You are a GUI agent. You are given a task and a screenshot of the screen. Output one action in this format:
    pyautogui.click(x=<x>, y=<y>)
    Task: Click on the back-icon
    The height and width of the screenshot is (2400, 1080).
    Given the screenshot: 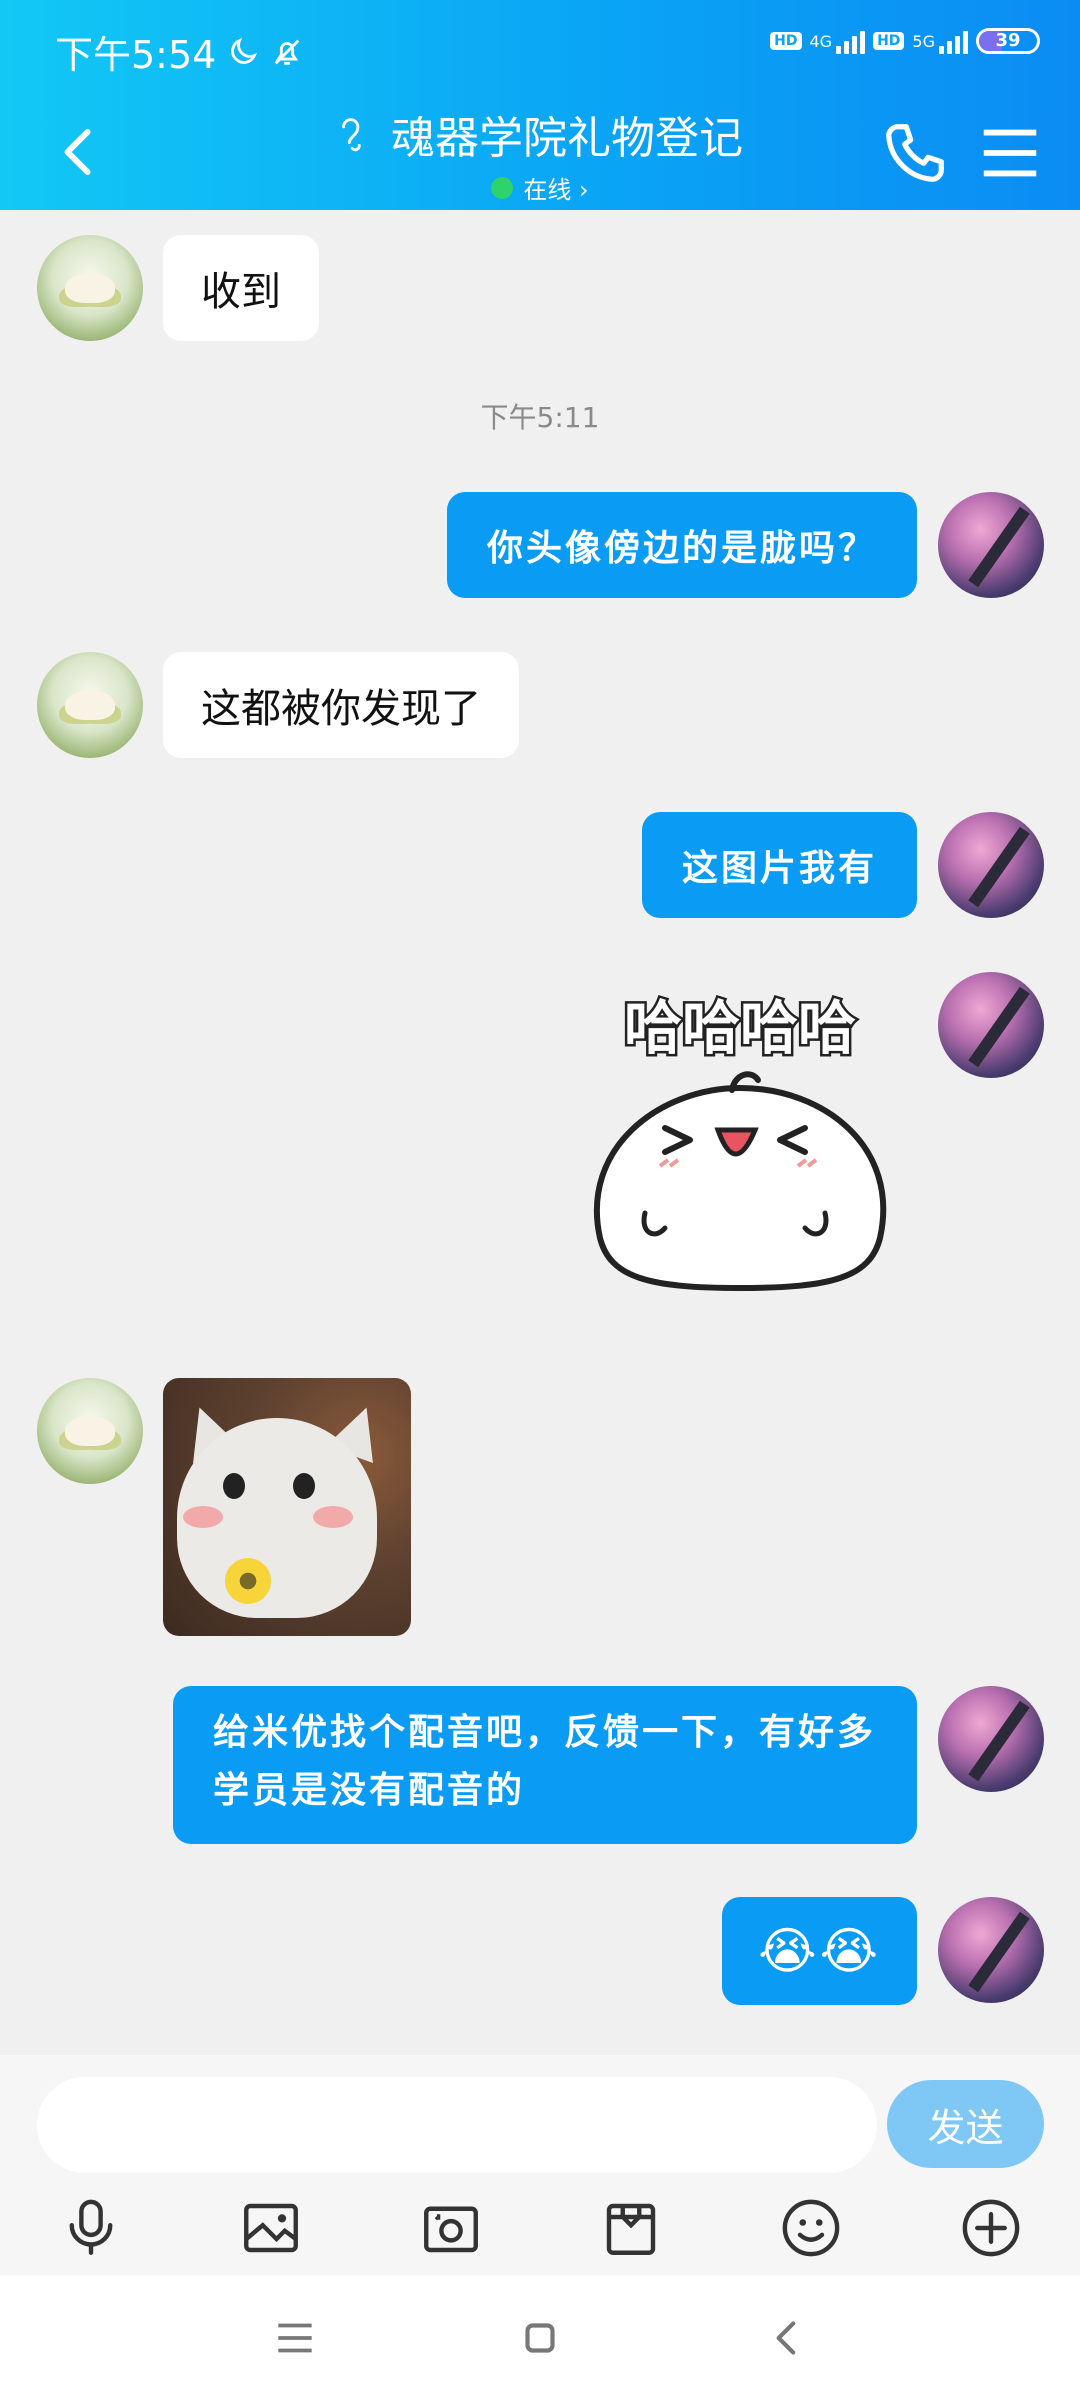 What is the action you would take?
    pyautogui.click(x=80, y=152)
    